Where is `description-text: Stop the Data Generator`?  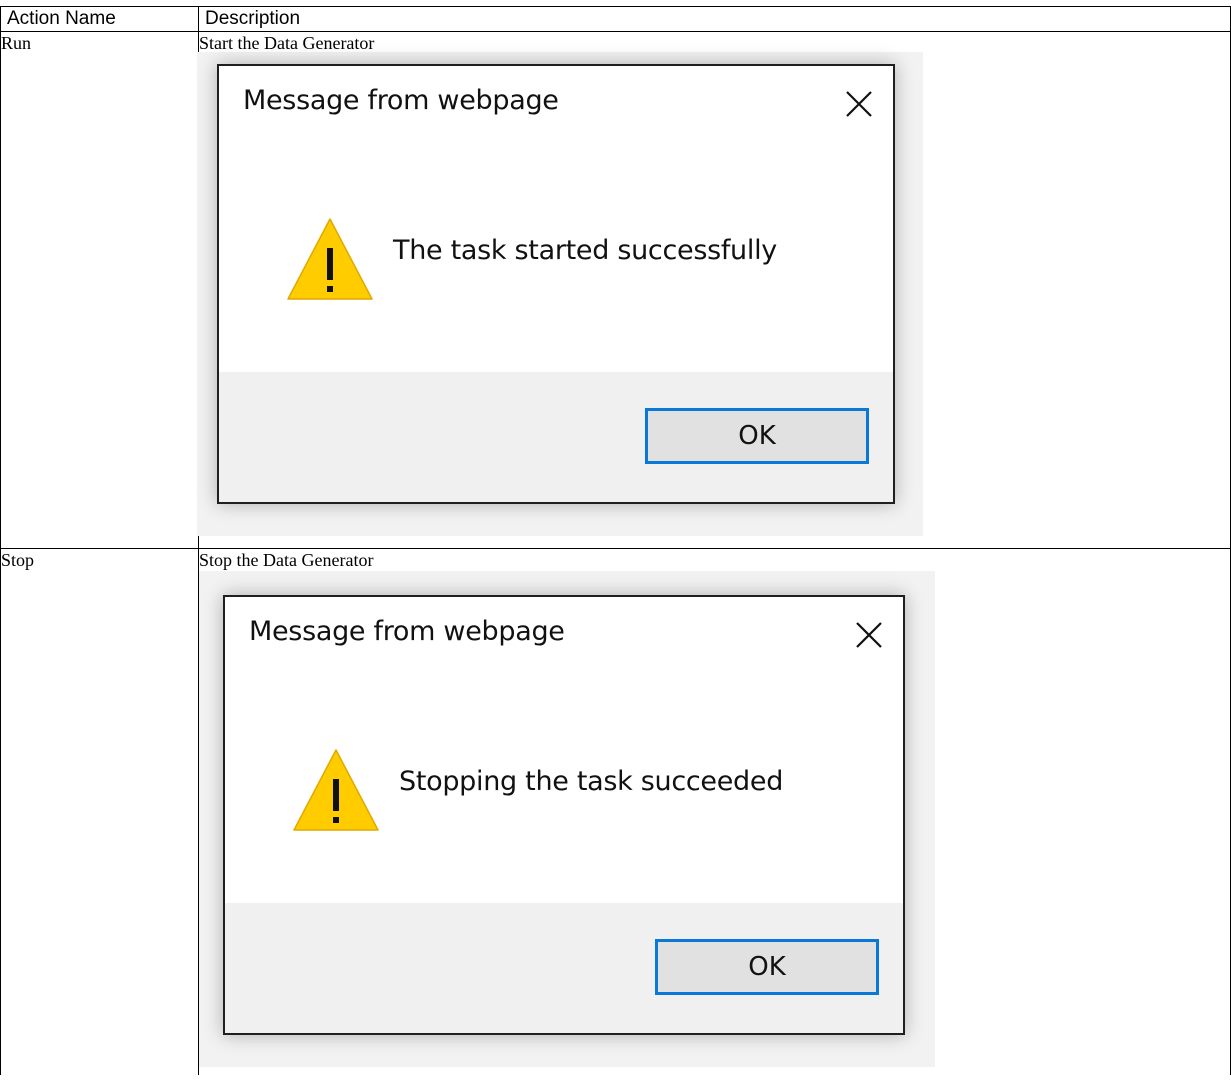
description-text: Stop the Data Generator is located at coordinates (286, 560).